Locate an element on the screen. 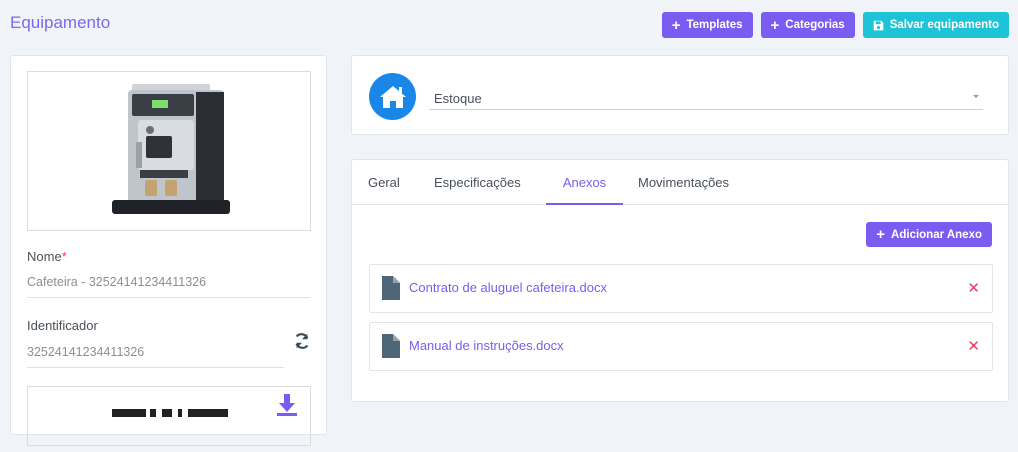 The image size is (1018, 452). barcode-image is located at coordinates (170, 413).